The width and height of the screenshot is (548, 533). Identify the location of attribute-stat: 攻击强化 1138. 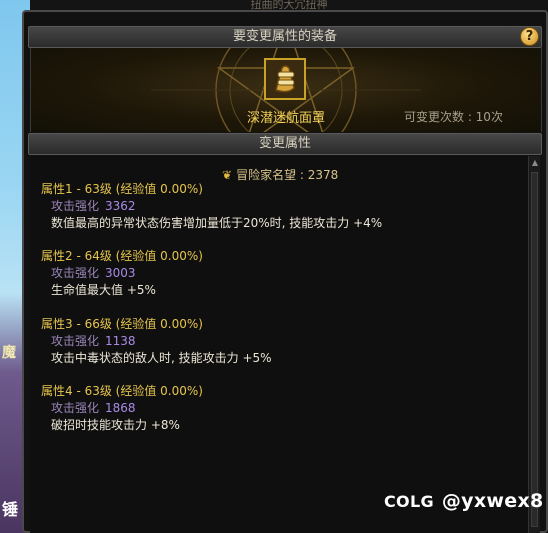
(156, 341).